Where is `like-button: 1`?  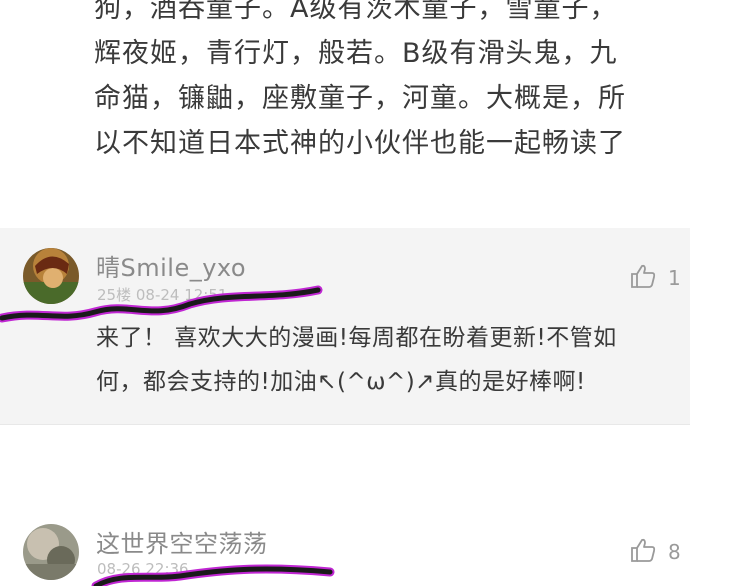
like-button: 1 is located at coordinates (655, 278).